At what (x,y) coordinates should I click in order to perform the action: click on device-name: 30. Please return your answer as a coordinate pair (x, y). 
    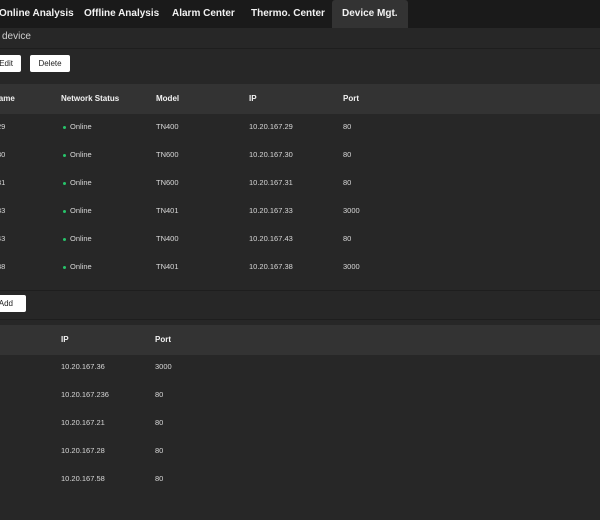
    Looking at the image, I should click on (3, 154).